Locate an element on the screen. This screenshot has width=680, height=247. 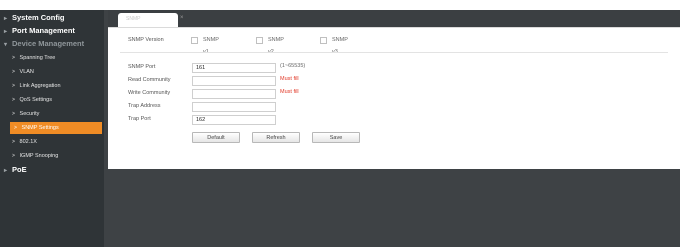
snmp-version-label: SNMP Version is located at coordinates (146, 40).